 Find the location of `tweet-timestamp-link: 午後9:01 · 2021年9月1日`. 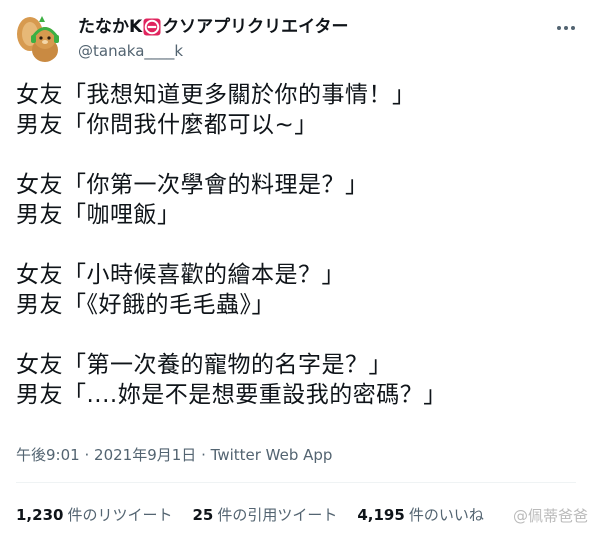

tweet-timestamp-link: 午後9:01 · 2021年9月1日 is located at coordinates (106, 455).